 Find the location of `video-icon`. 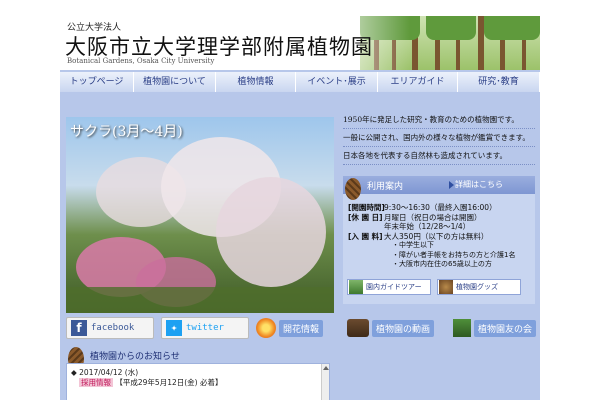

video-icon is located at coordinates (358, 328).